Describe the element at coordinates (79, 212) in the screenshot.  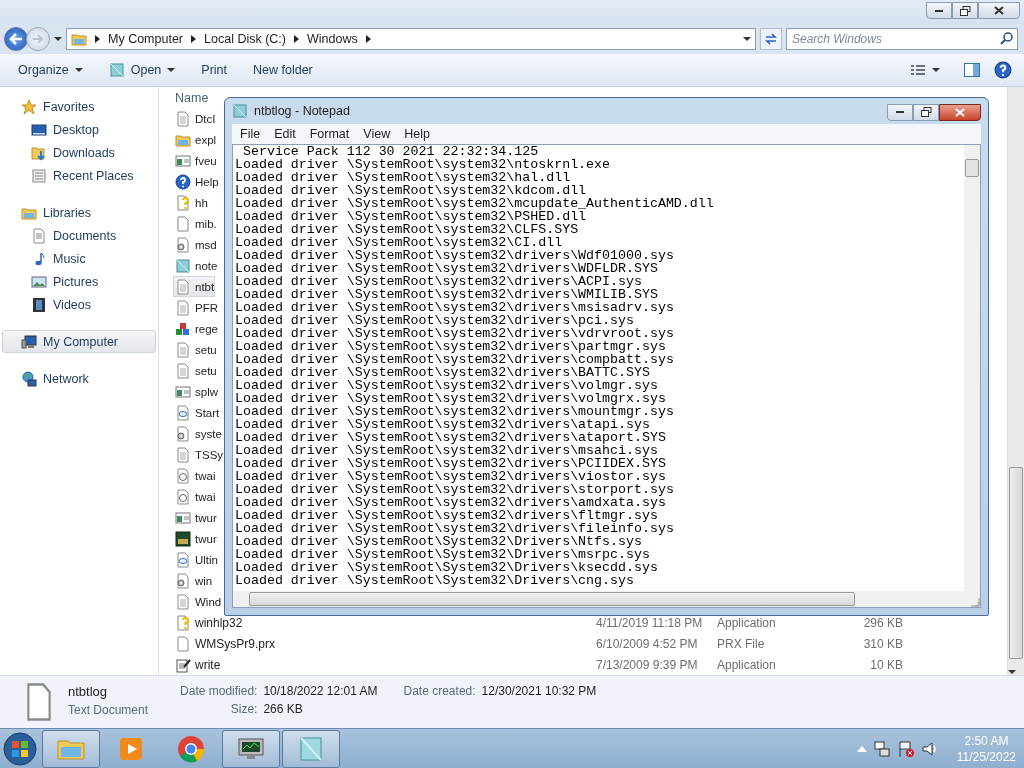
I see `sidebar-item: Libraries` at that location.